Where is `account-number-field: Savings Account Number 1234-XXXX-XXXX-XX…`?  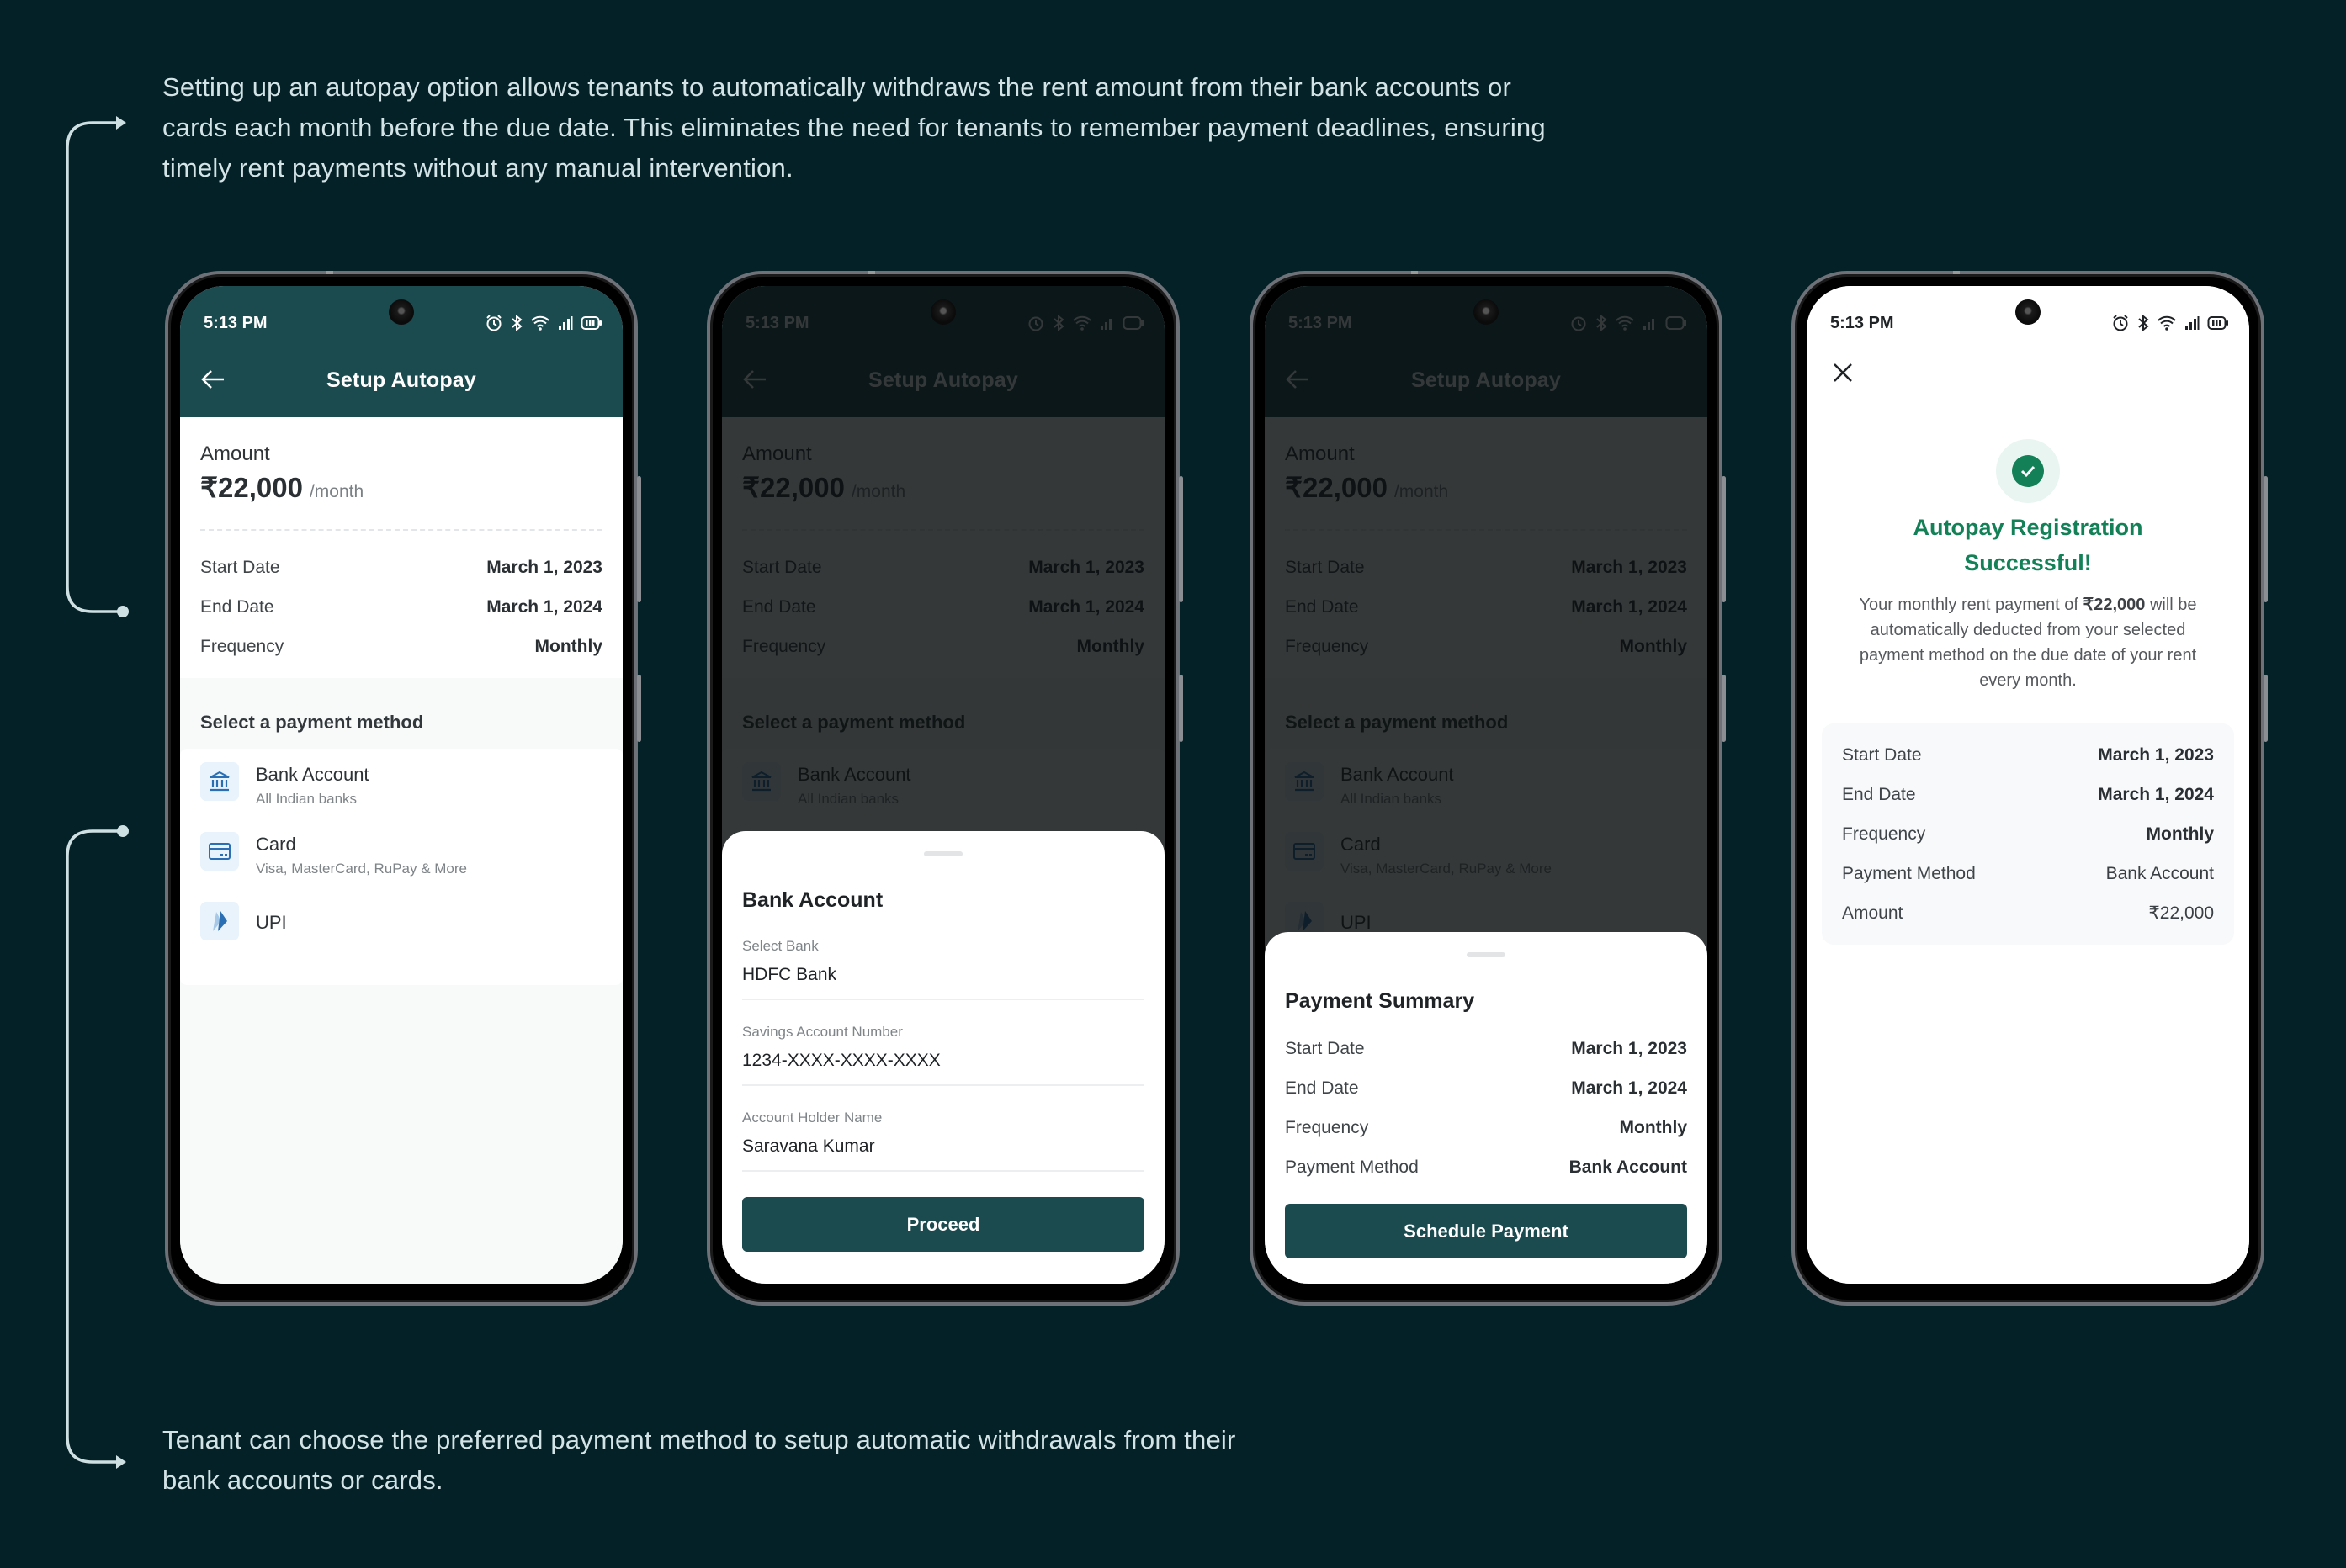
account-number-field: Savings Account Number 1234-XXXX-XXXX-XX… is located at coordinates (943, 1043).